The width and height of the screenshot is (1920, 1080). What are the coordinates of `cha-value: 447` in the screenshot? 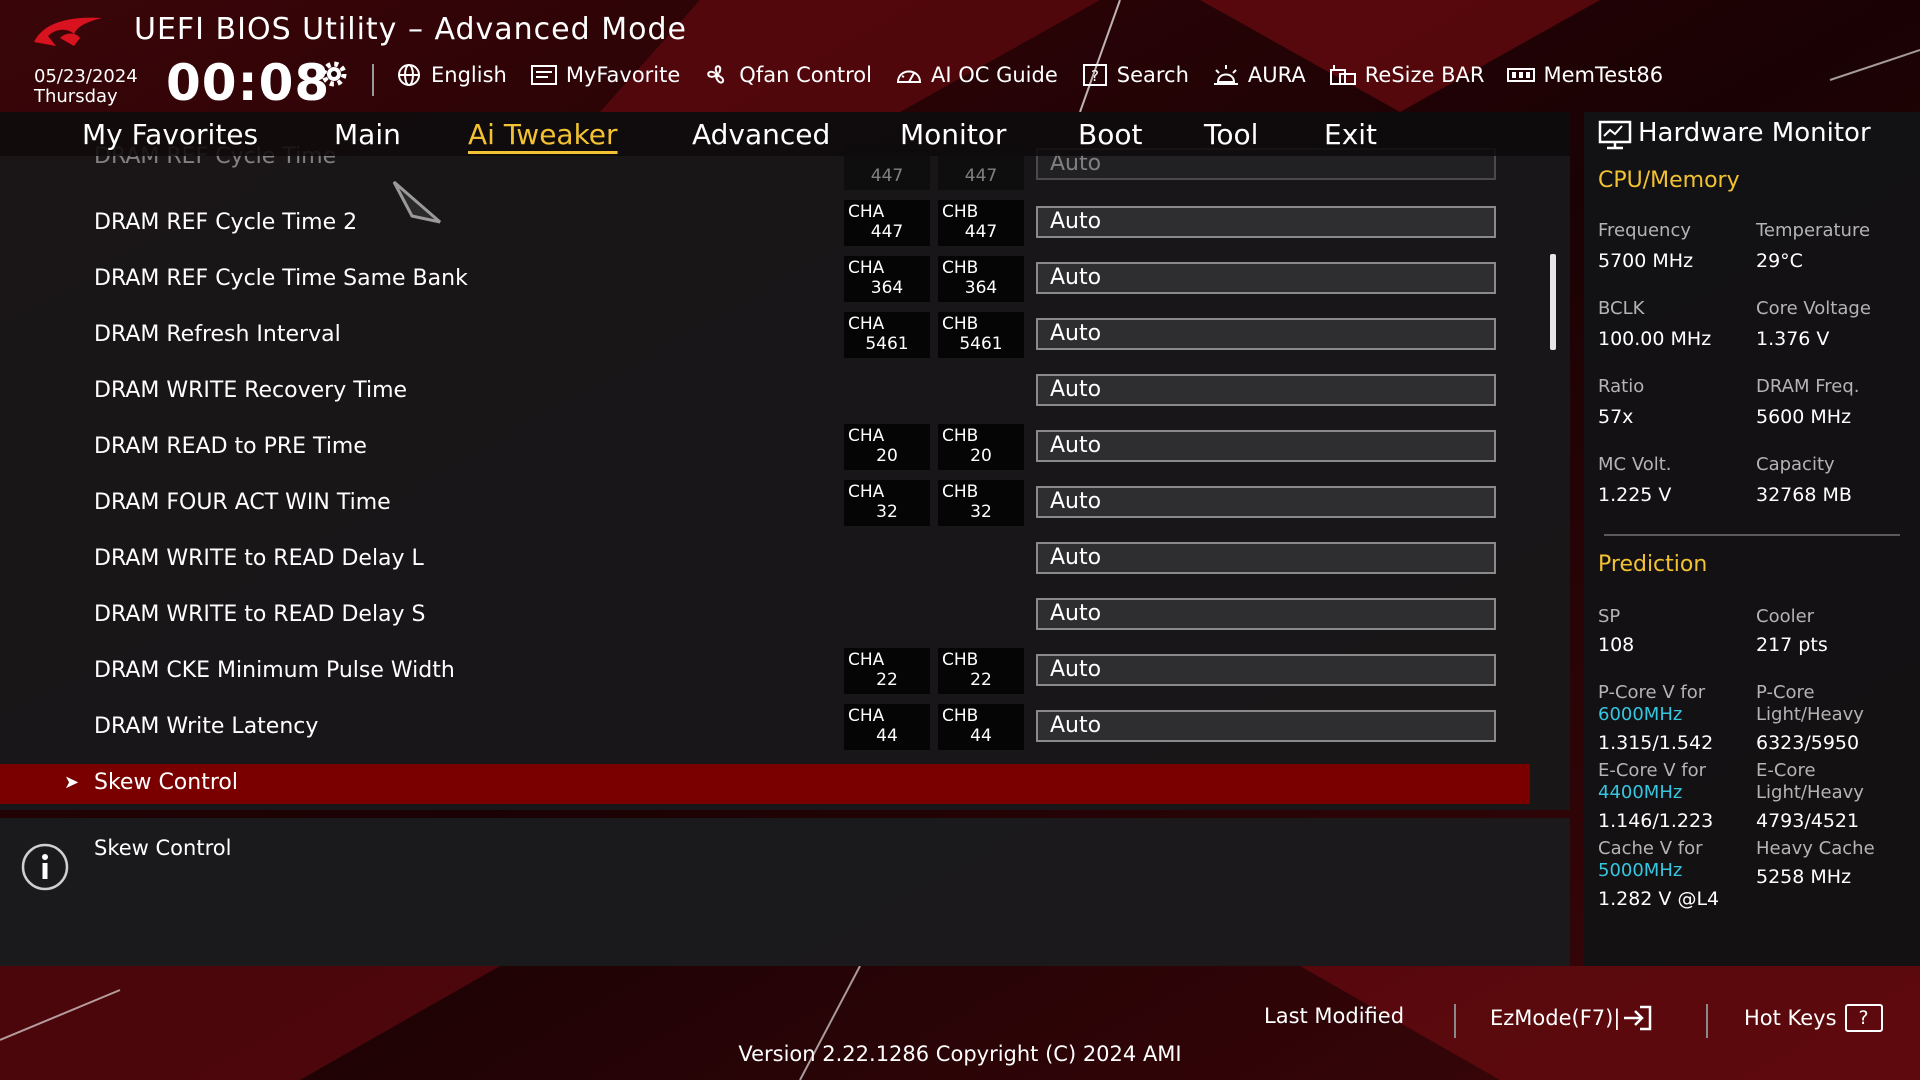 It's located at (887, 176).